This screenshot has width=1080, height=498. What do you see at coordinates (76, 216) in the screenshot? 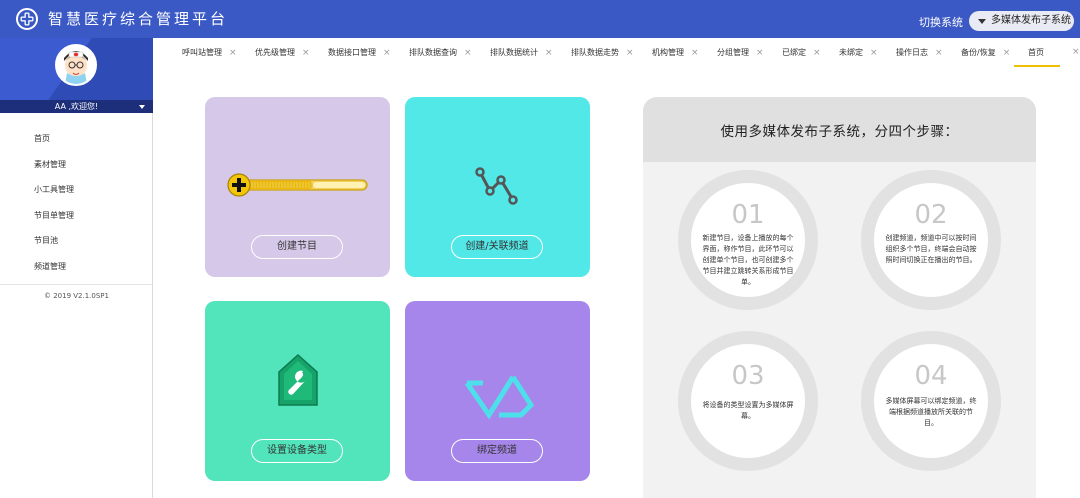
I see `sidebar-item-playlists: 节目单管理` at bounding box center [76, 216].